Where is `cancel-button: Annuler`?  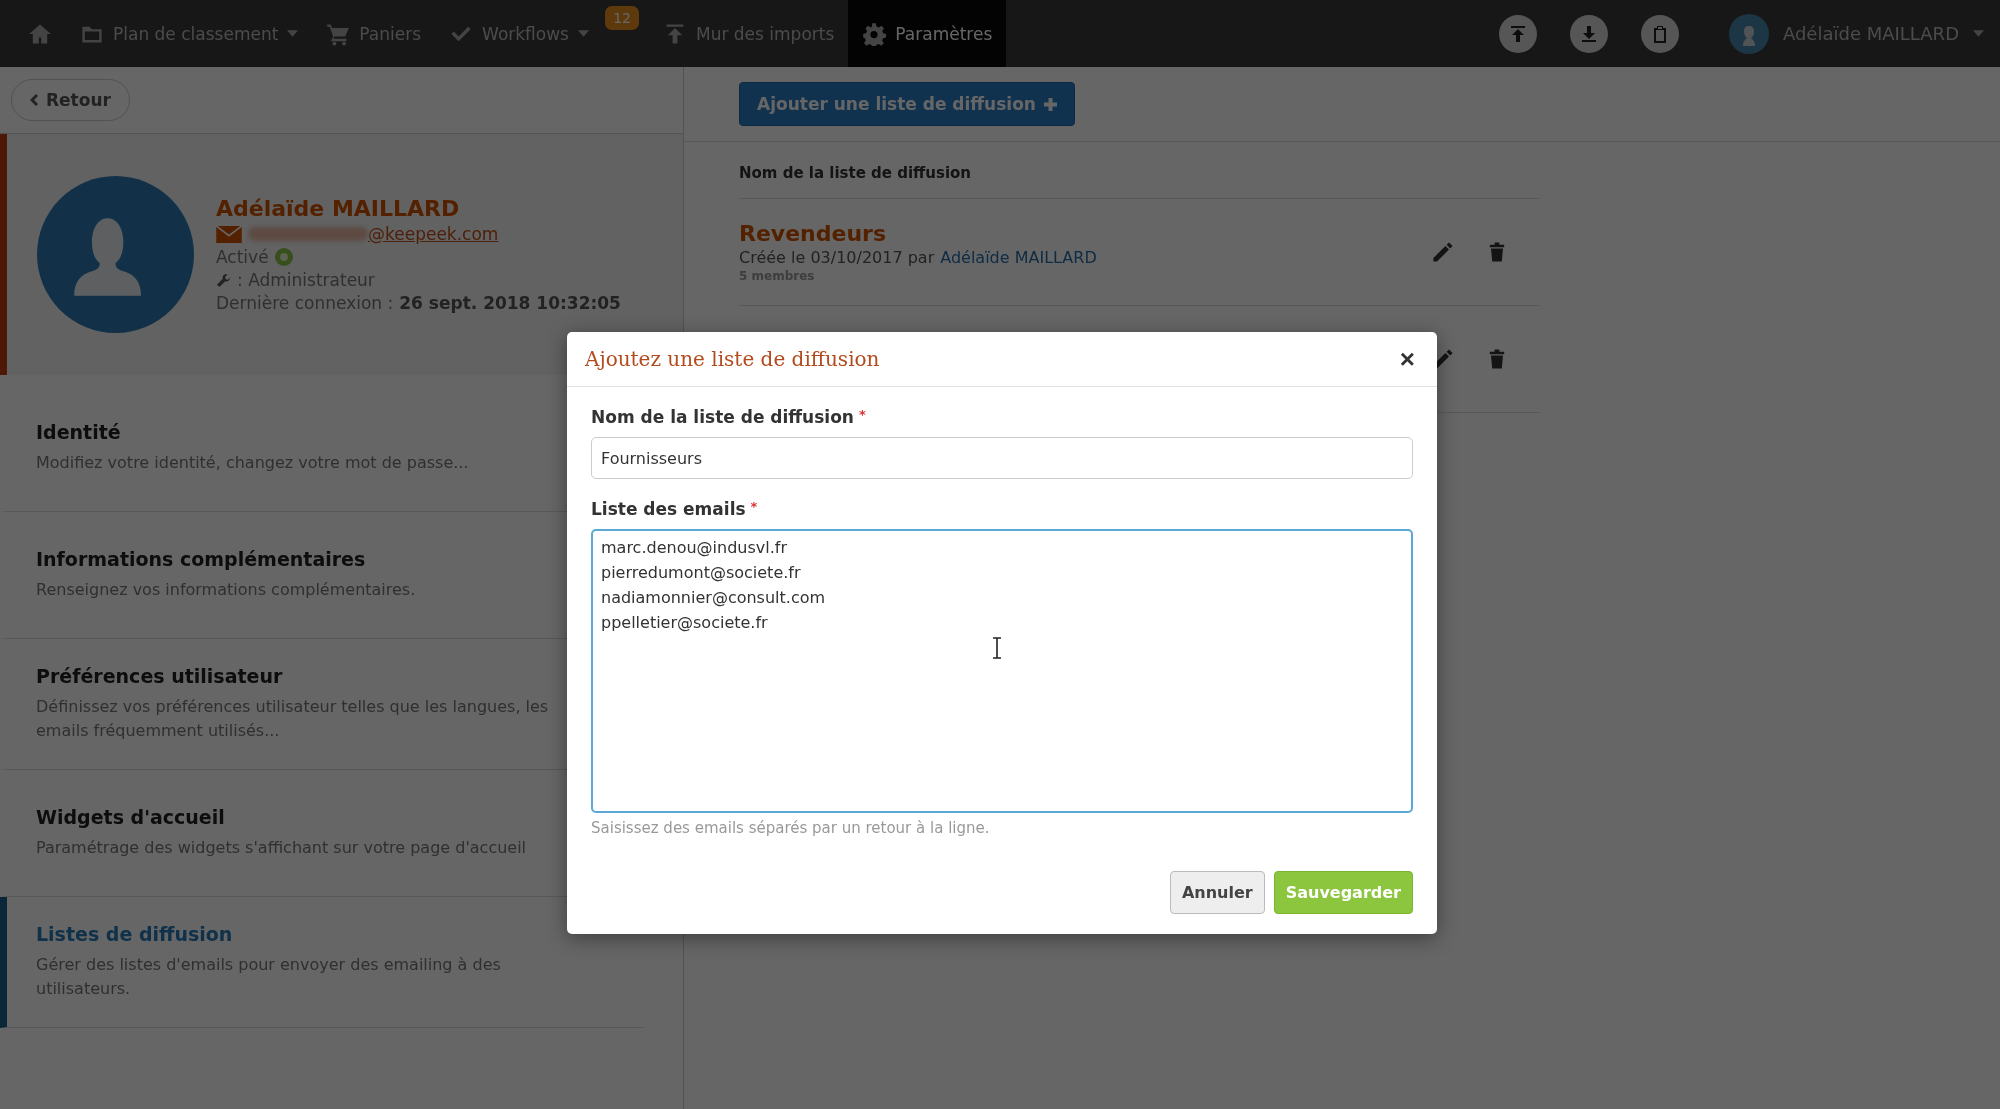 cancel-button: Annuler is located at coordinates (1217, 892).